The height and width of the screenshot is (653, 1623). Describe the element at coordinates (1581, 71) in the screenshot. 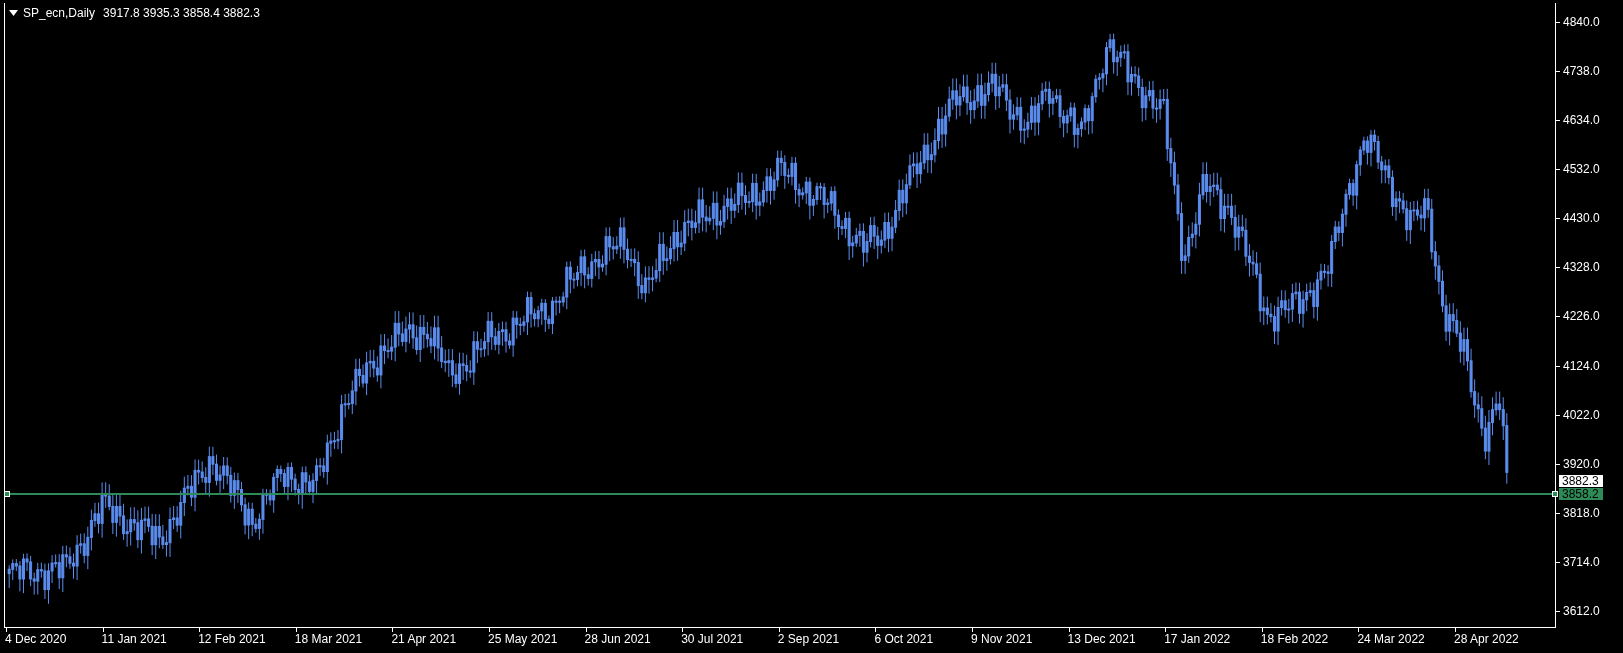

I see `price-axis-label: 4738.0` at that location.